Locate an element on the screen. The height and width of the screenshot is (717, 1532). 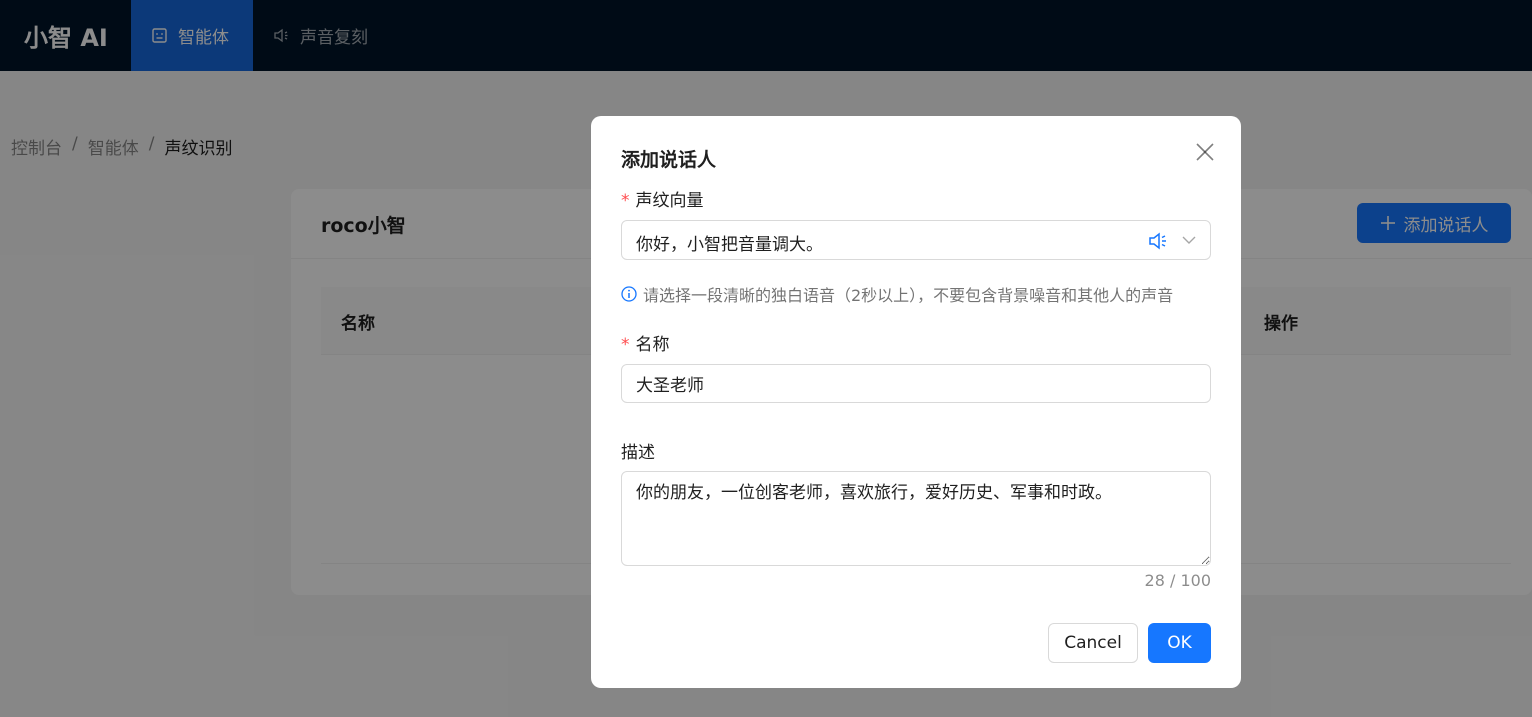
close-button is located at coordinates (1205, 152).